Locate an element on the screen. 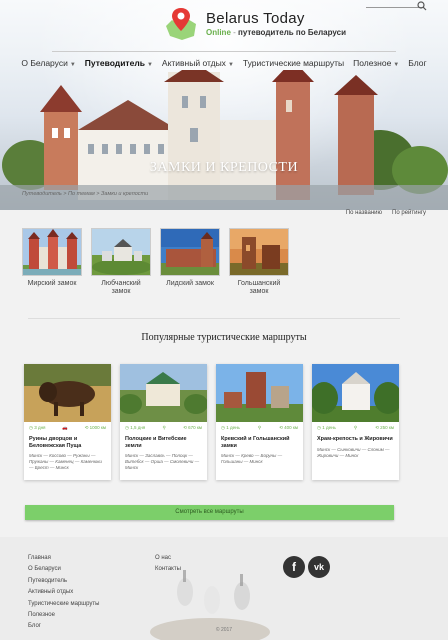 Image resolution: width=448 pixels, height=640 pixels. nav-item-blog: Блог is located at coordinates (417, 63).